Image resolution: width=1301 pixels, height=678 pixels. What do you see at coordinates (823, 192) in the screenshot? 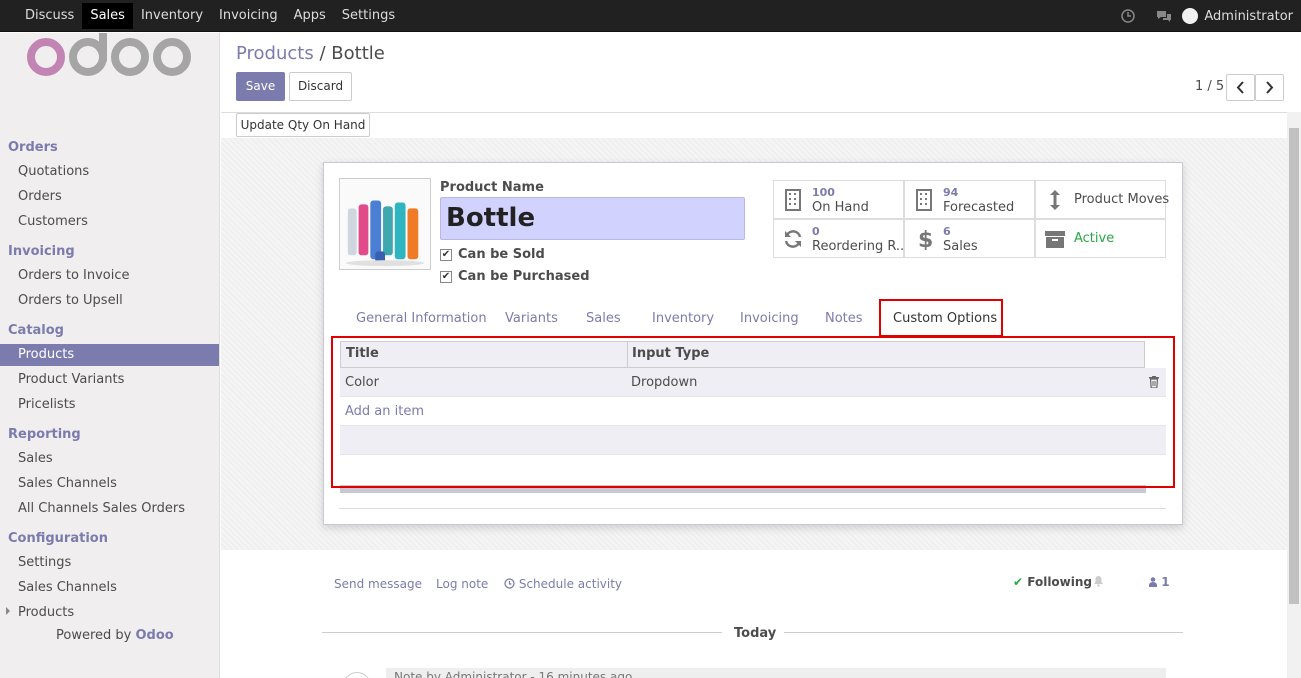
I see `on-hand-value: 100` at bounding box center [823, 192].